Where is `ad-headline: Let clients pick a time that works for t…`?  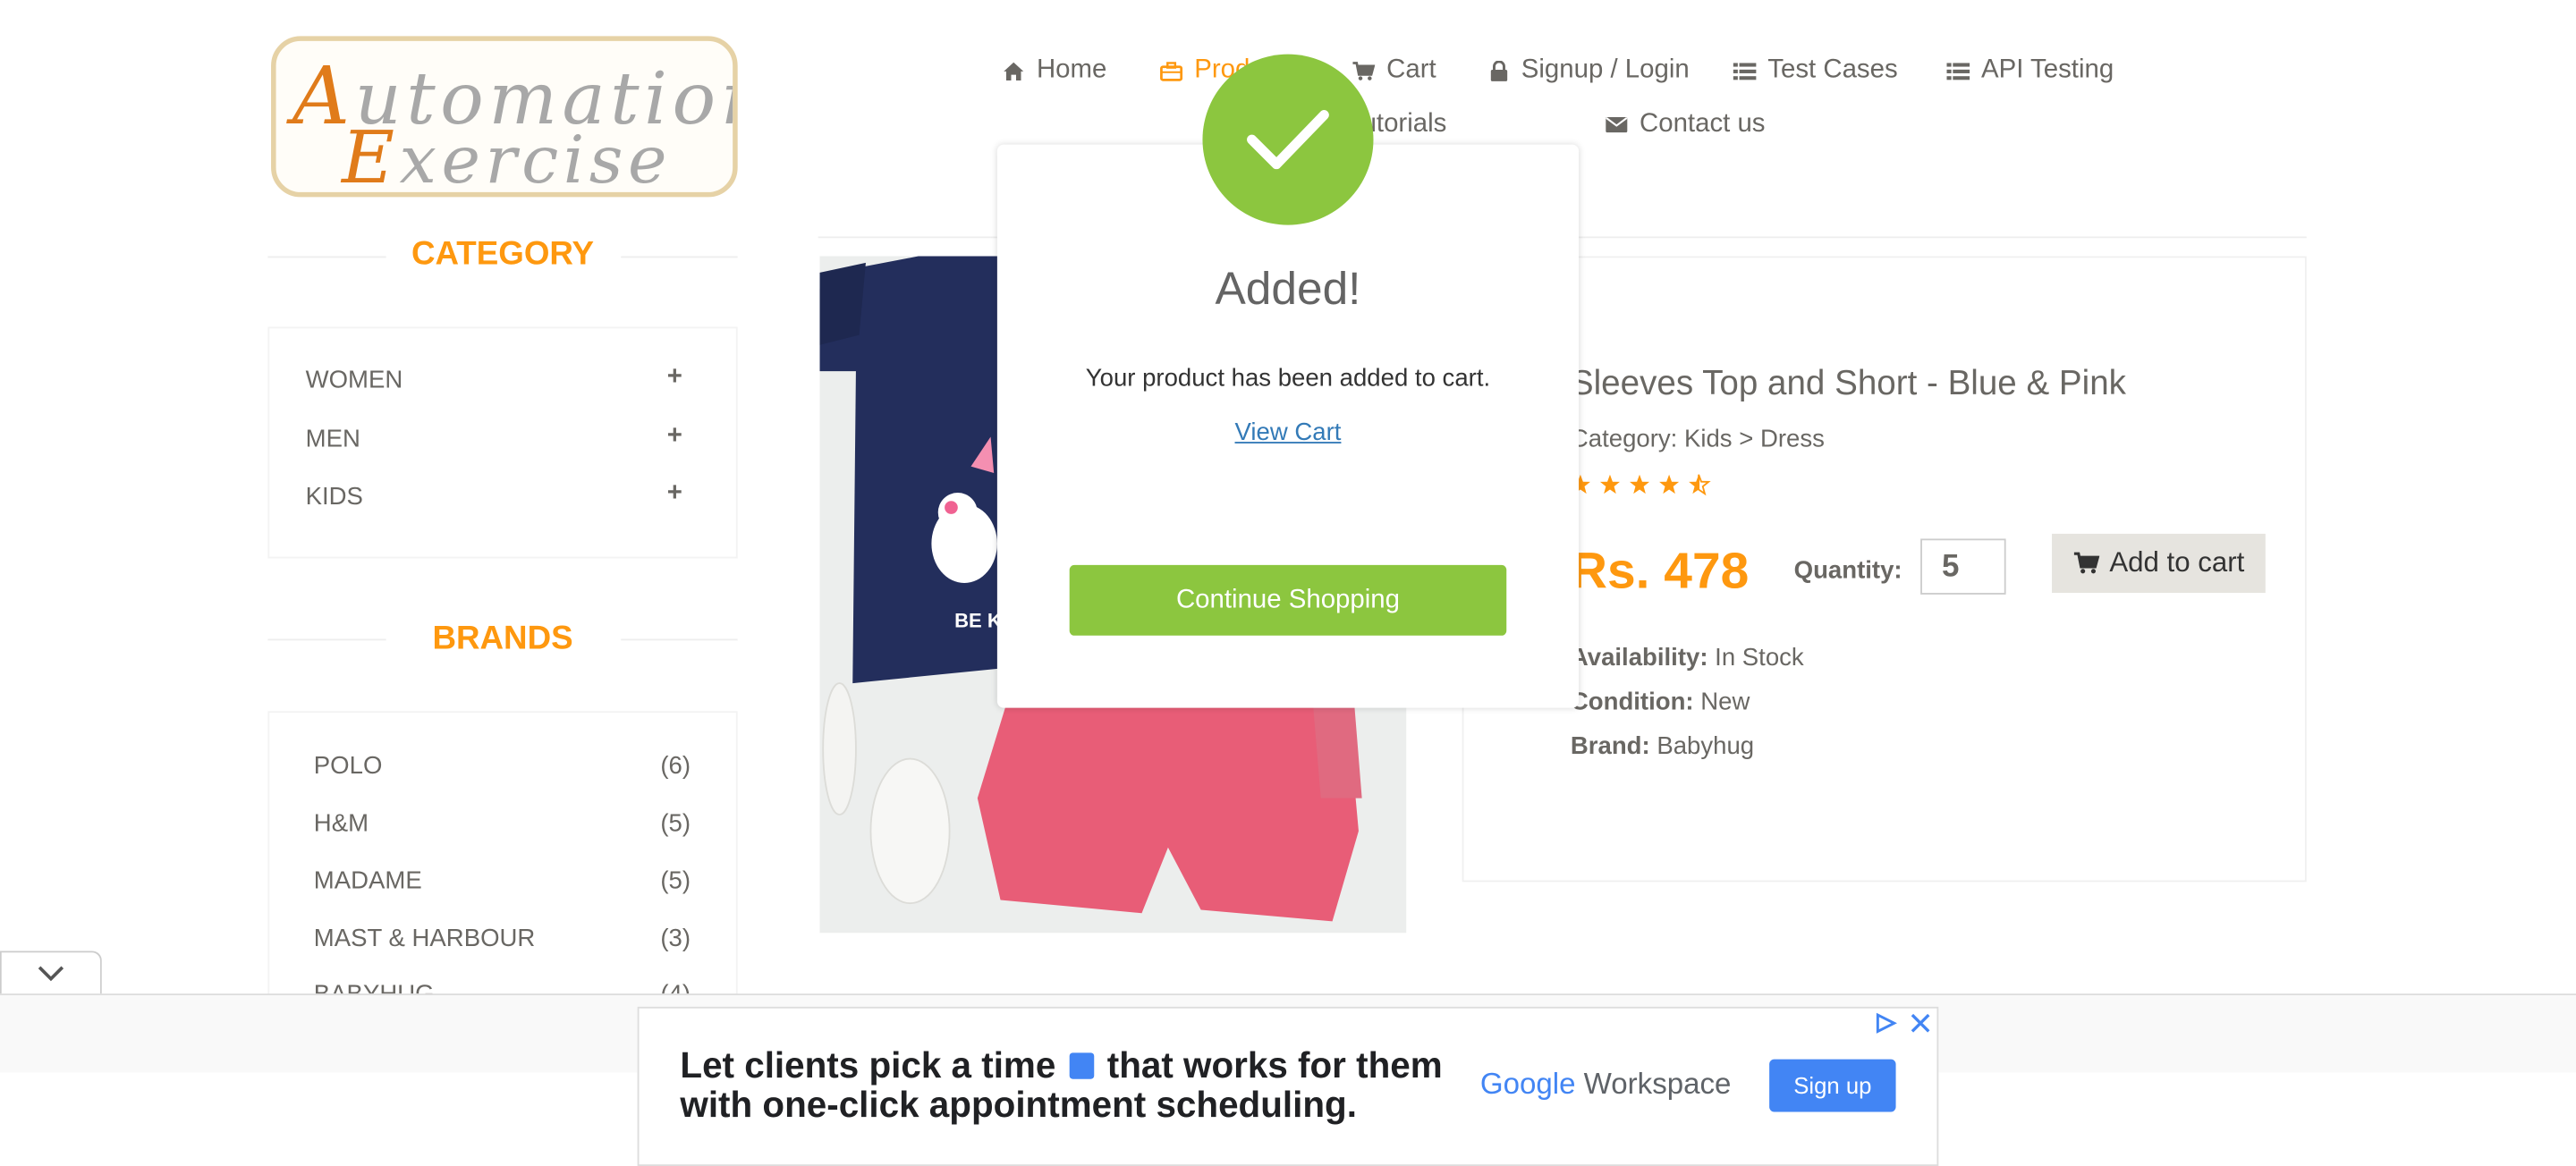 ad-headline: Let clients pick a time that works for t… is located at coordinates (1061, 1085).